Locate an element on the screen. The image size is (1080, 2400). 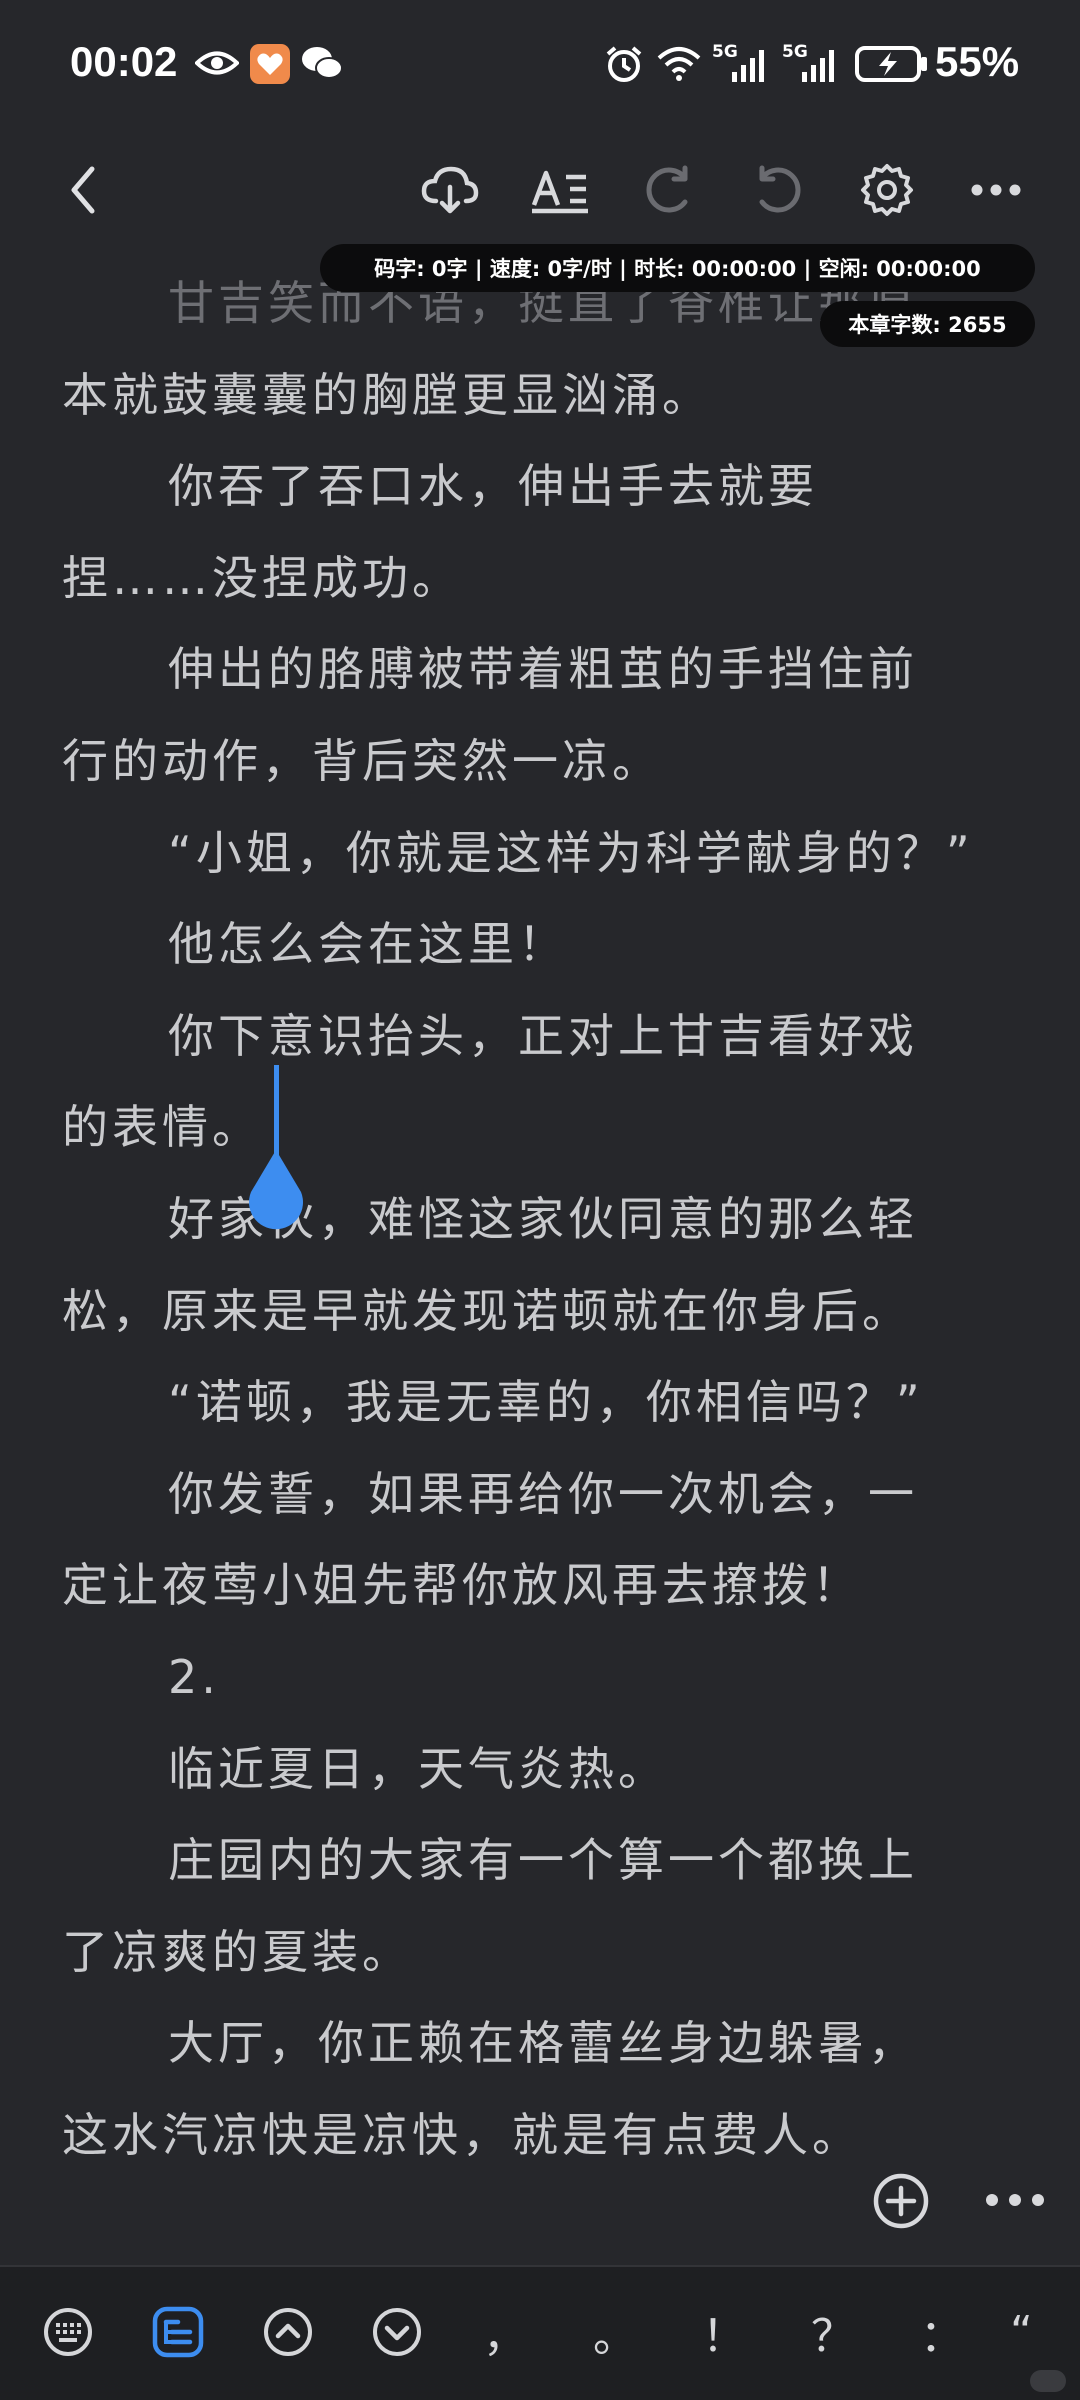
wifi-icon is located at coordinates (679, 64).